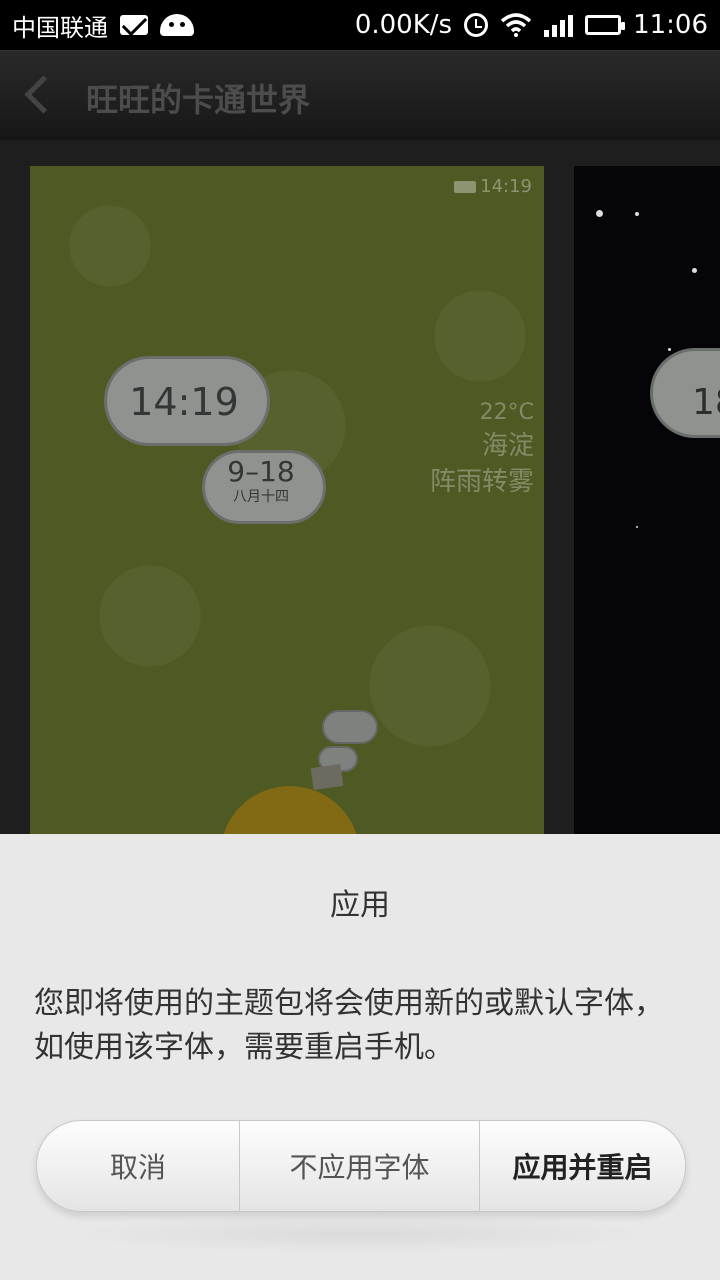 Image resolution: width=720 pixels, height=1280 pixels. Describe the element at coordinates (360, 905) in the screenshot. I see `dialog-title: 应用` at that location.